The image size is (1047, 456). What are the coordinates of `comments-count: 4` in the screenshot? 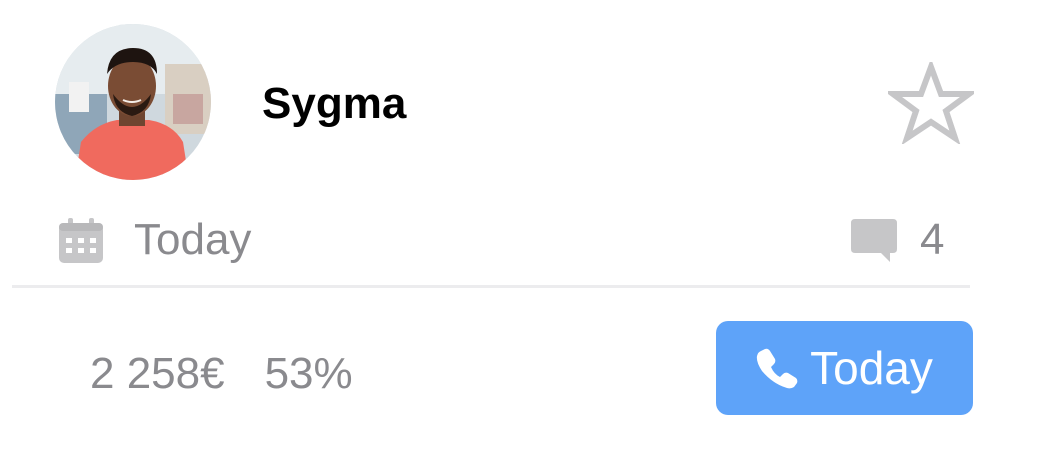 It's located at (932, 239).